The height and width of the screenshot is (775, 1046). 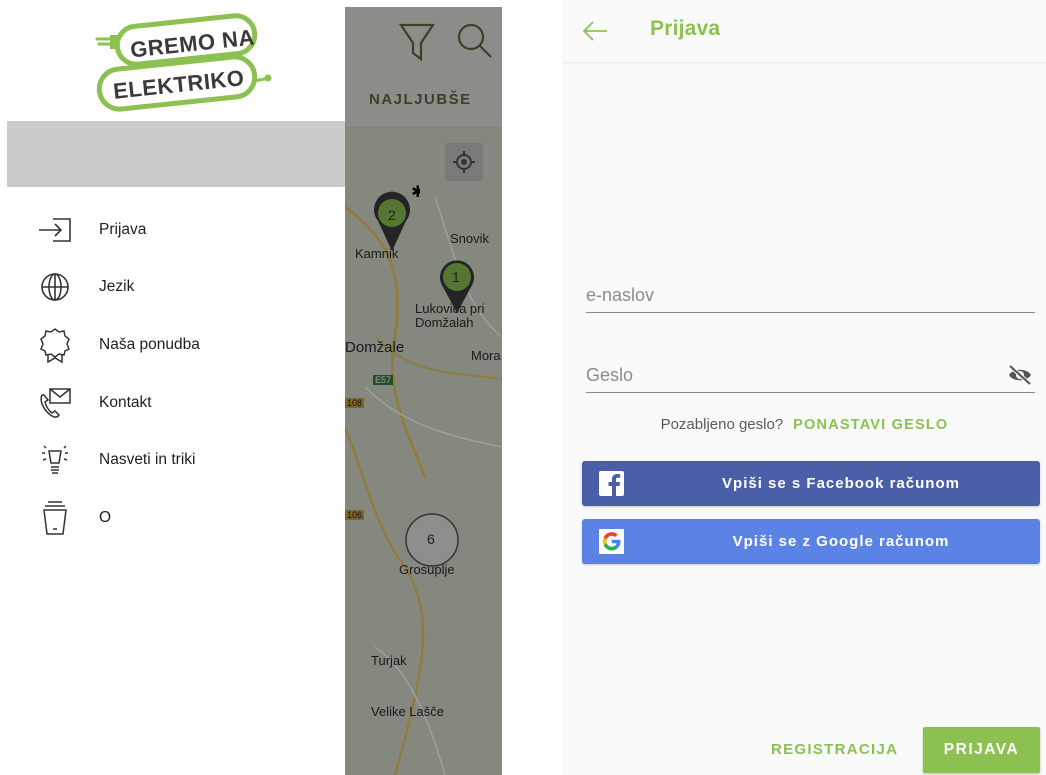 What do you see at coordinates (55, 403) in the screenshot?
I see `phone-mail-icon` at bounding box center [55, 403].